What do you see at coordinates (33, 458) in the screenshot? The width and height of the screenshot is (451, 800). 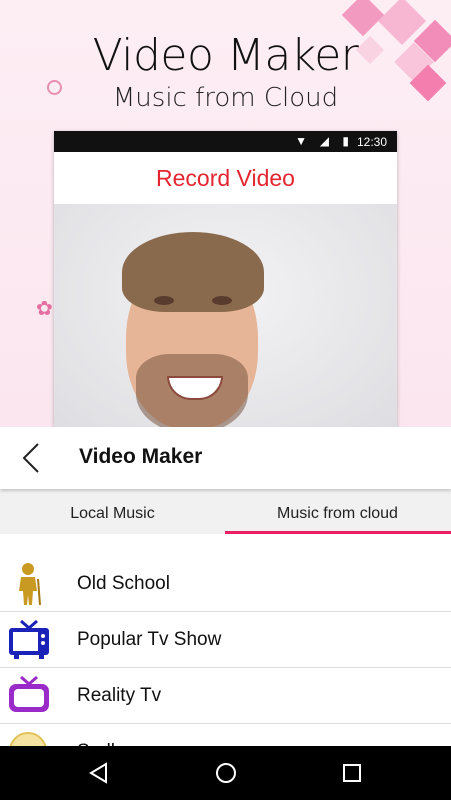 I see `chevron-left-icon` at bounding box center [33, 458].